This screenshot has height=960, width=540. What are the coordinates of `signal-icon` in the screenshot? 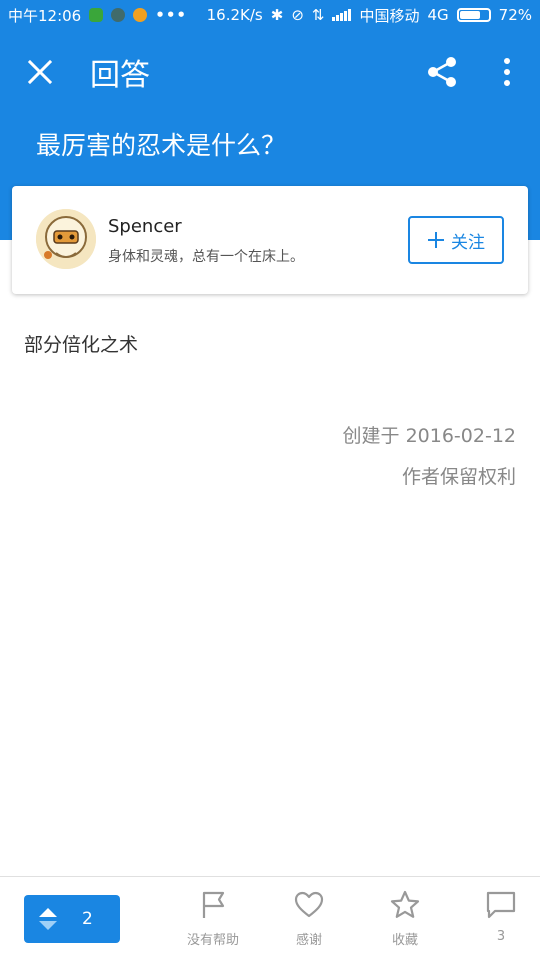 It's located at (342, 15).